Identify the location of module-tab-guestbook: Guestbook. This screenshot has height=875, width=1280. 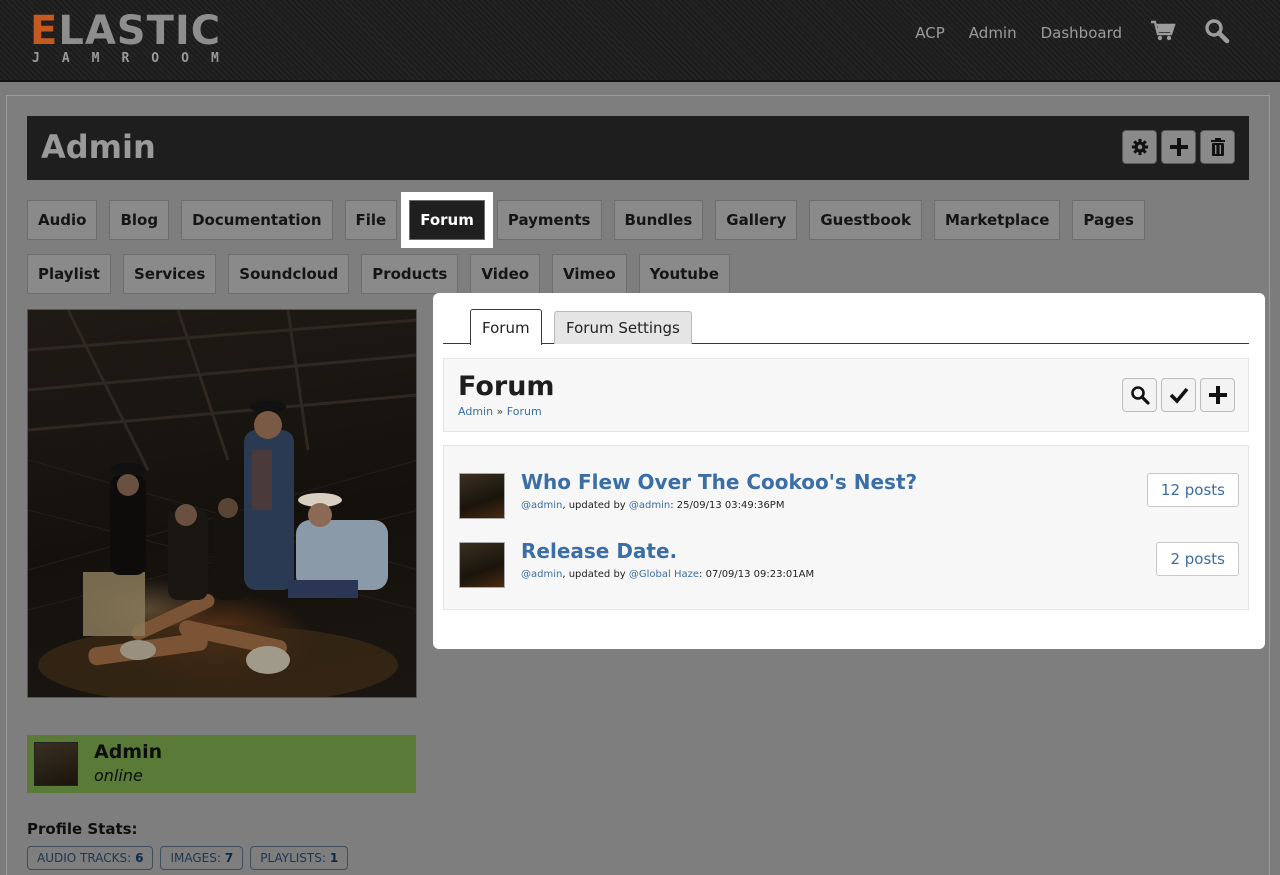
(865, 220).